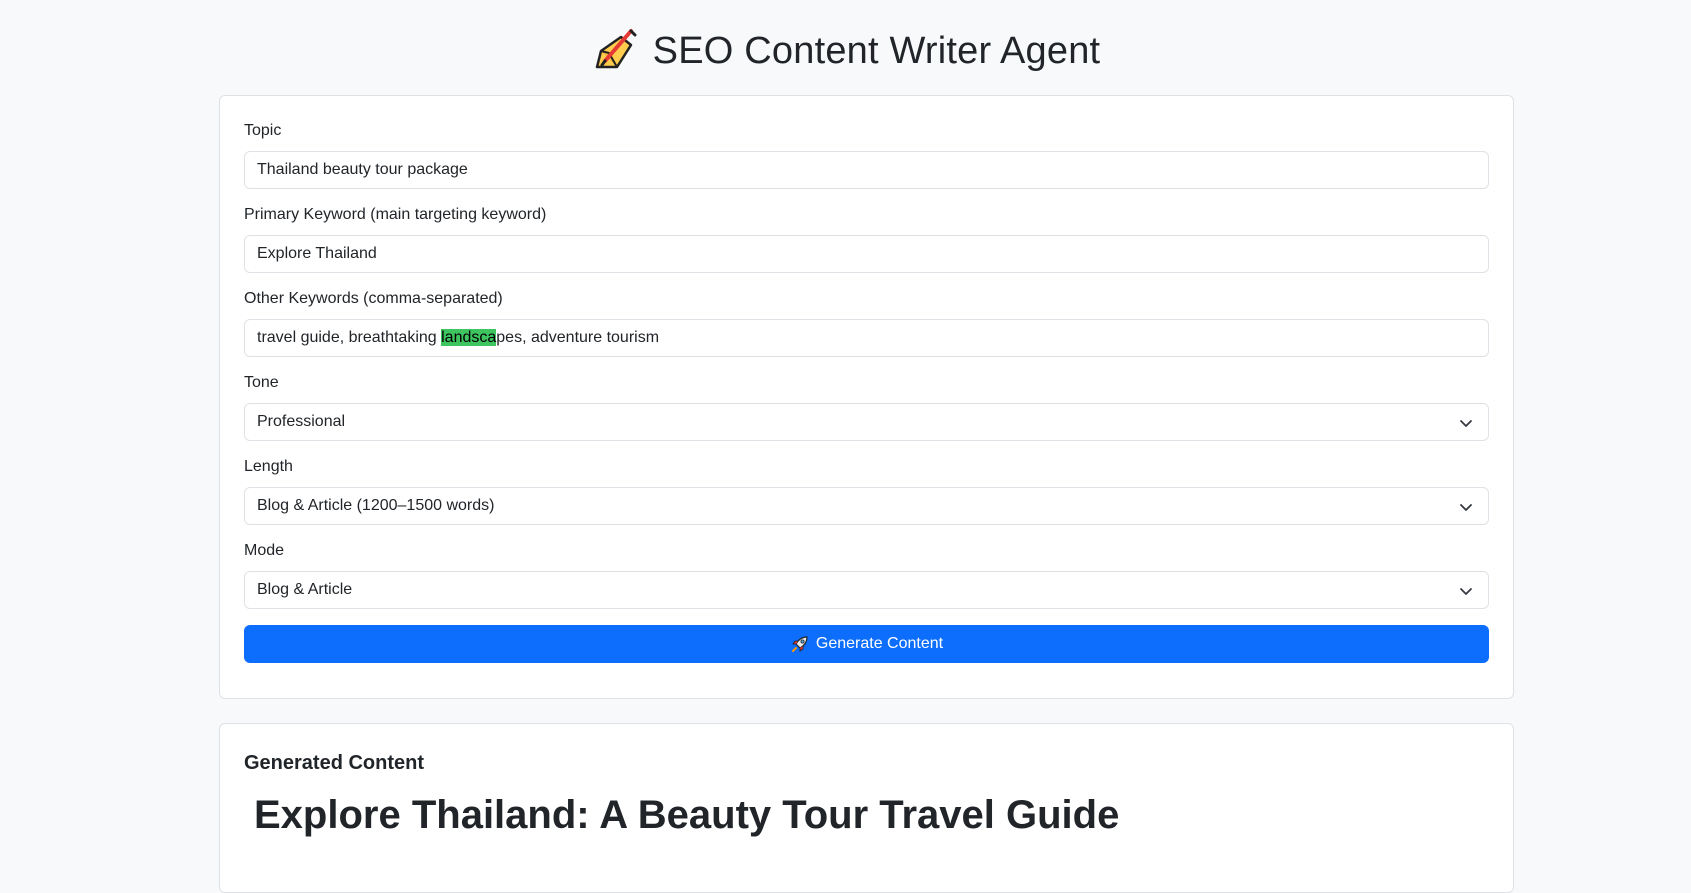 This screenshot has width=1691, height=893. I want to click on other-keywords-text-after: pes, adventure tourism, so click(578, 337).